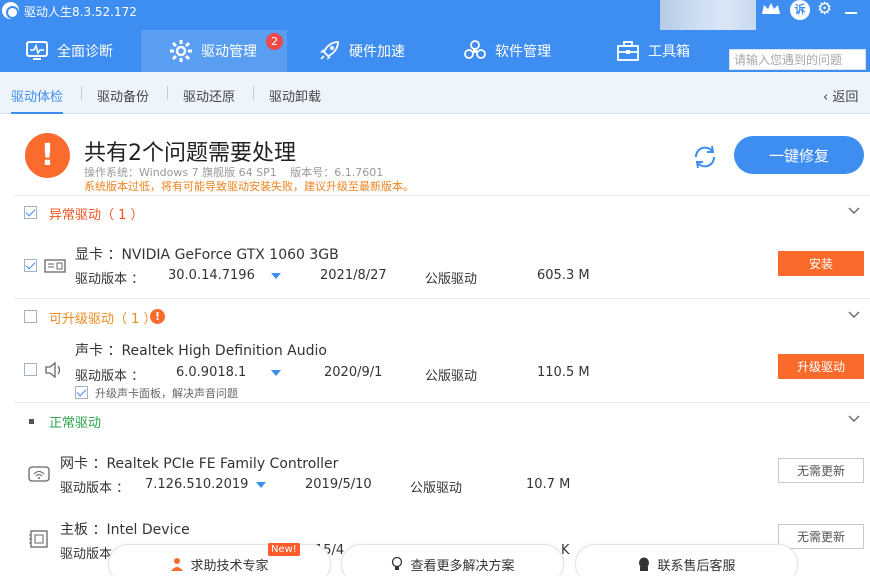 The height and width of the screenshot is (576, 870). What do you see at coordinates (821, 366) in the screenshot?
I see `upgrade-driver-button: 升级驱动` at bounding box center [821, 366].